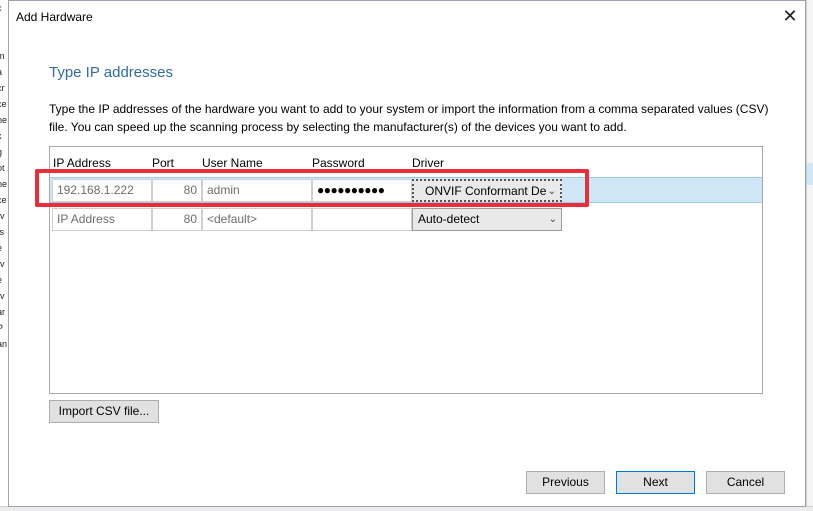 The height and width of the screenshot is (511, 813). What do you see at coordinates (487, 219) in the screenshot?
I see `driver-dropdown: Auto-detect ⌄` at bounding box center [487, 219].